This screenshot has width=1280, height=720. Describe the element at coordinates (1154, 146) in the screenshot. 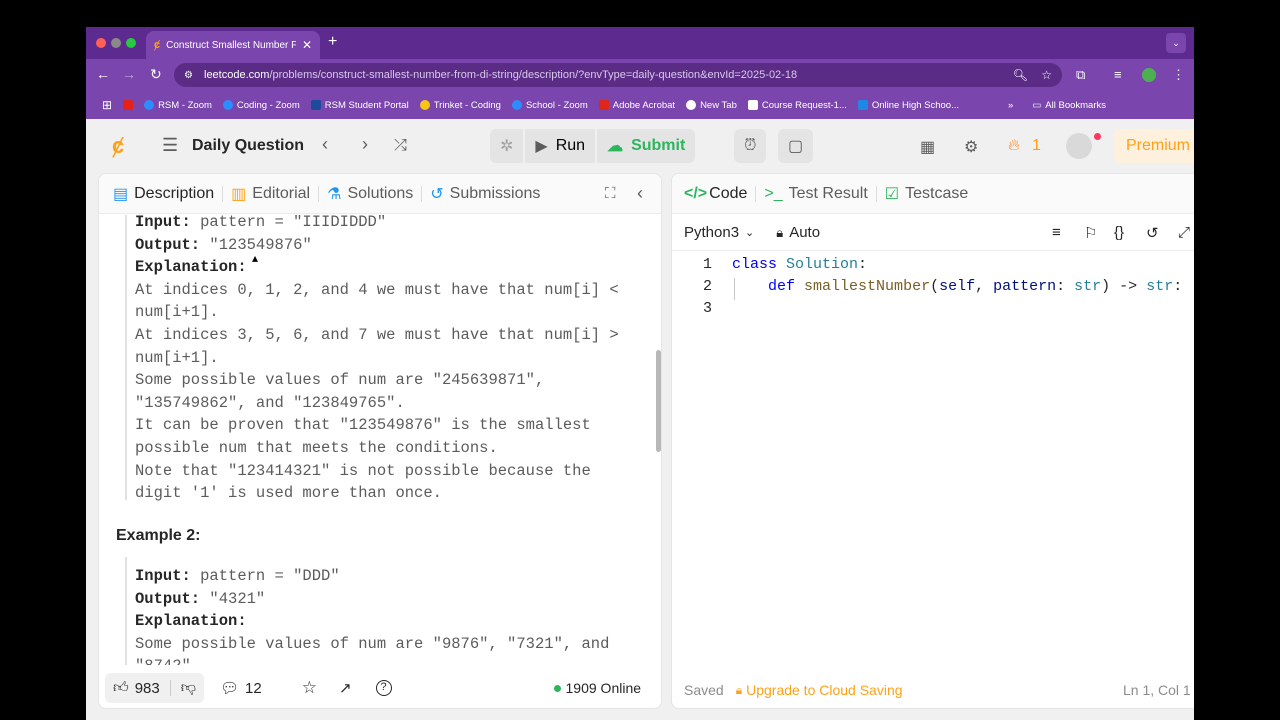

I see `premium-button: Premium` at that location.